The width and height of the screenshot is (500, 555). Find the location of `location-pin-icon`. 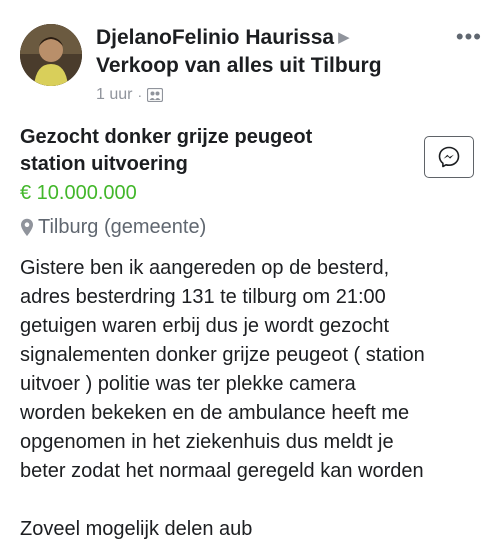

location-pin-icon is located at coordinates (27, 227).